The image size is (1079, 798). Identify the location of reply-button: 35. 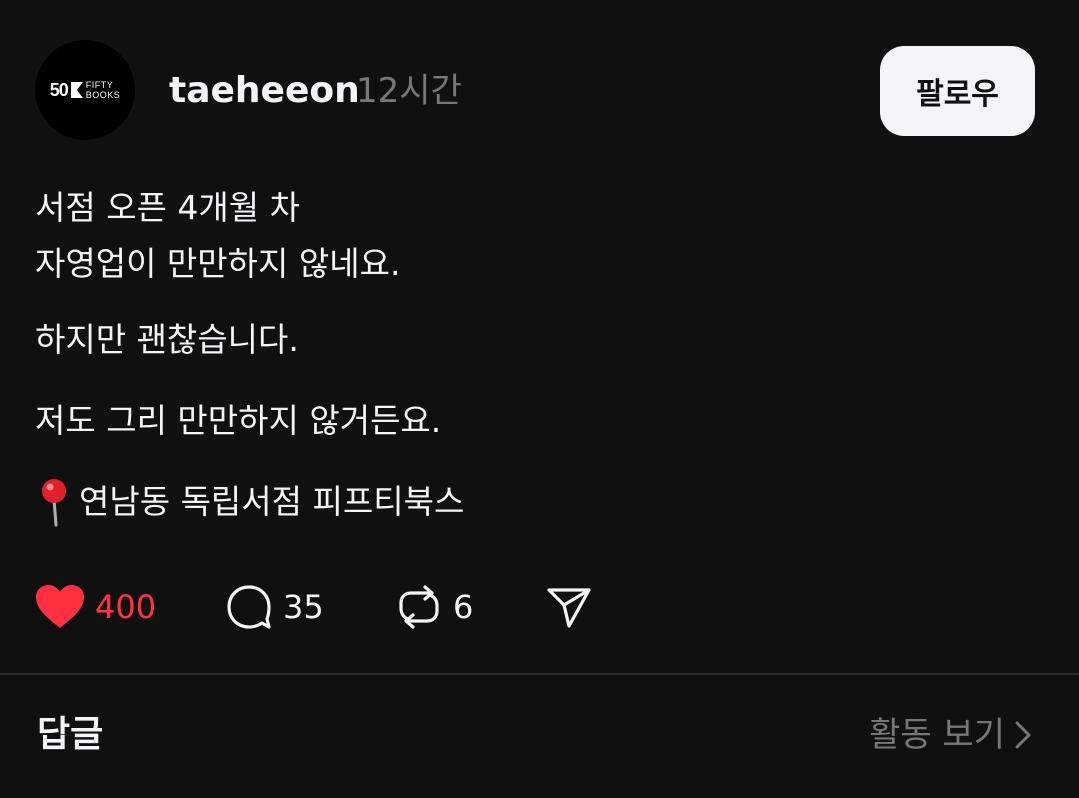
(310, 607).